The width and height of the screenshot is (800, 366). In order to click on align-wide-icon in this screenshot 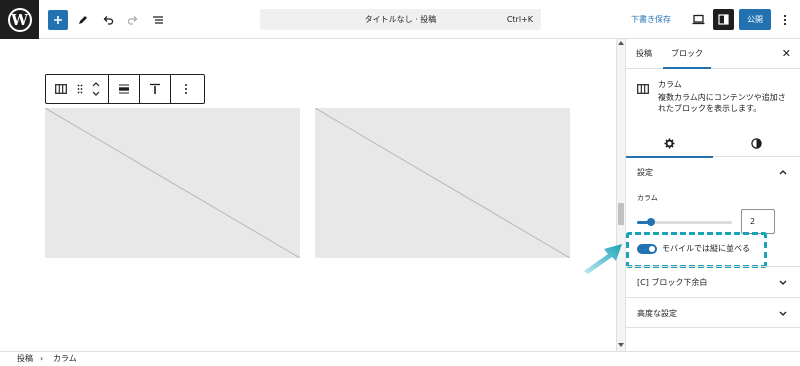, I will do `click(124, 89)`.